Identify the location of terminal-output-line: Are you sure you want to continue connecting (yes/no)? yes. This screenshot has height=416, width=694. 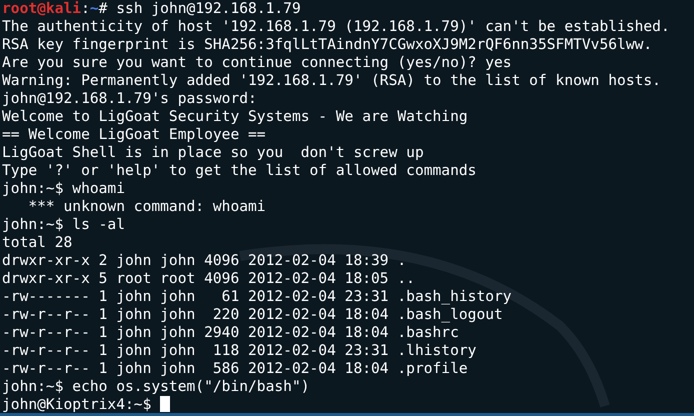
(257, 62).